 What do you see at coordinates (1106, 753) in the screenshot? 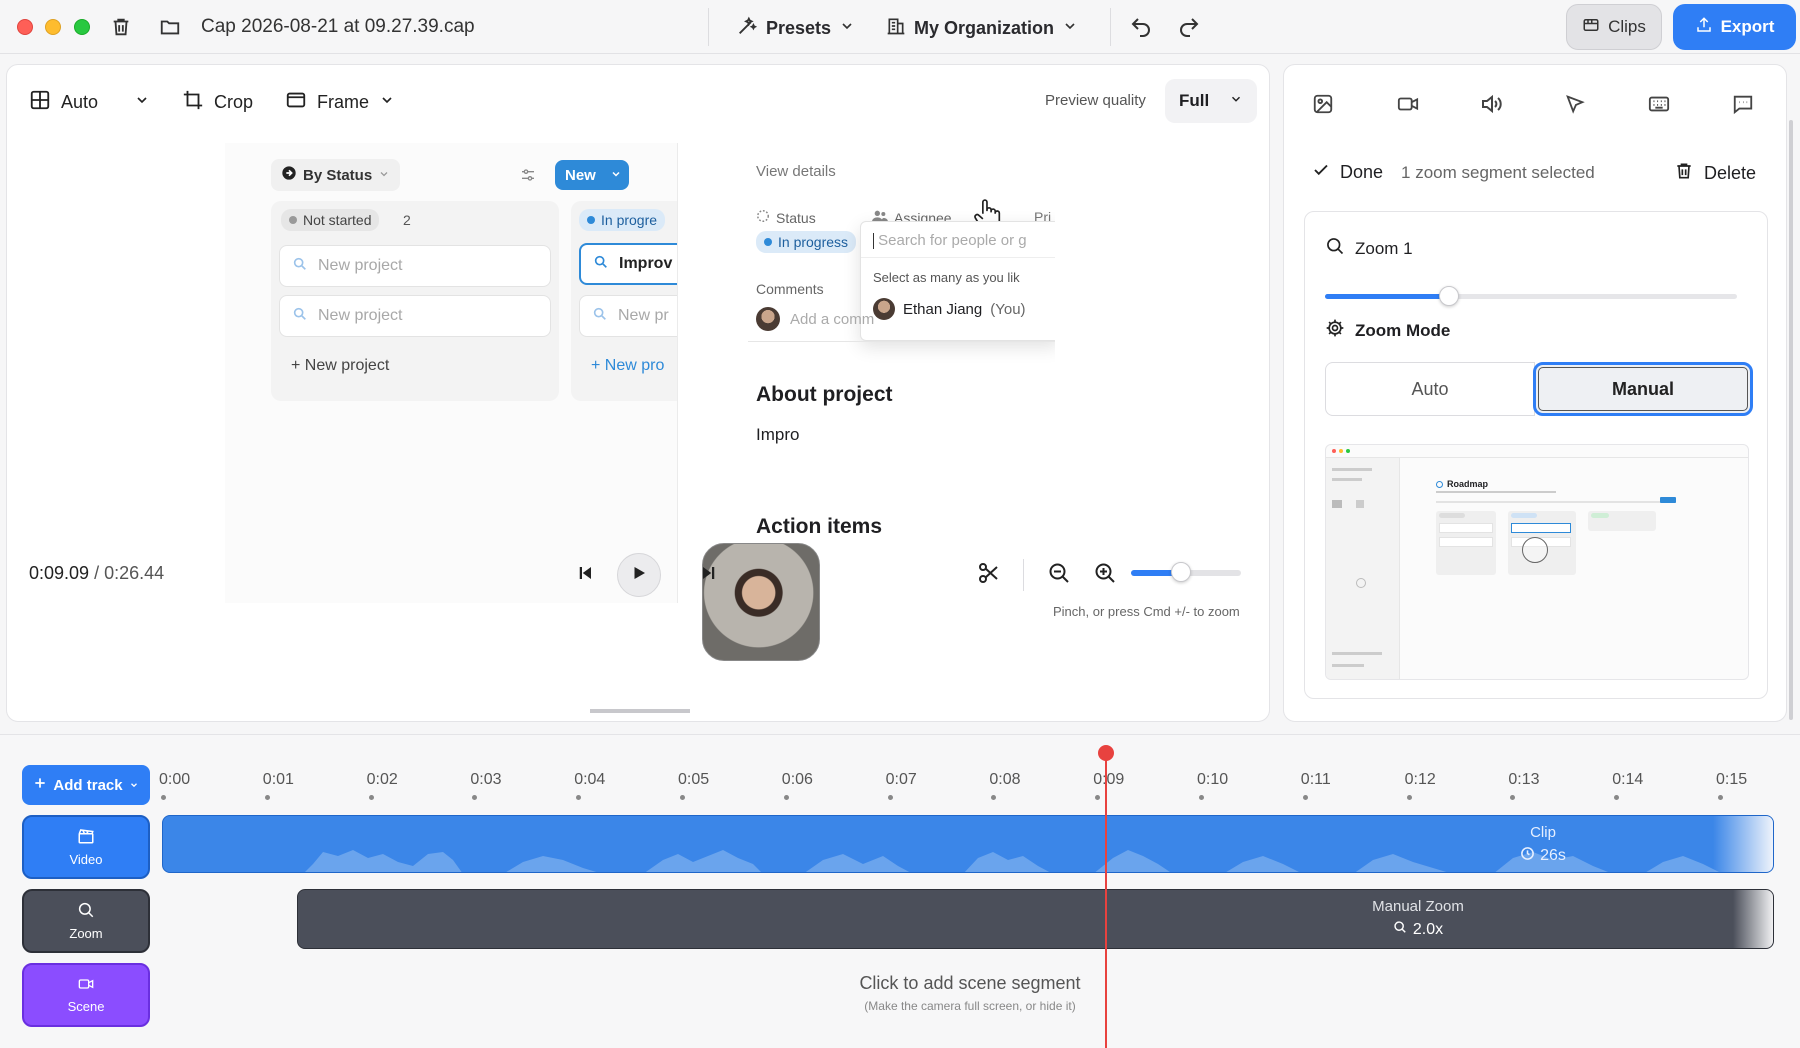
I see `playhead-handle` at bounding box center [1106, 753].